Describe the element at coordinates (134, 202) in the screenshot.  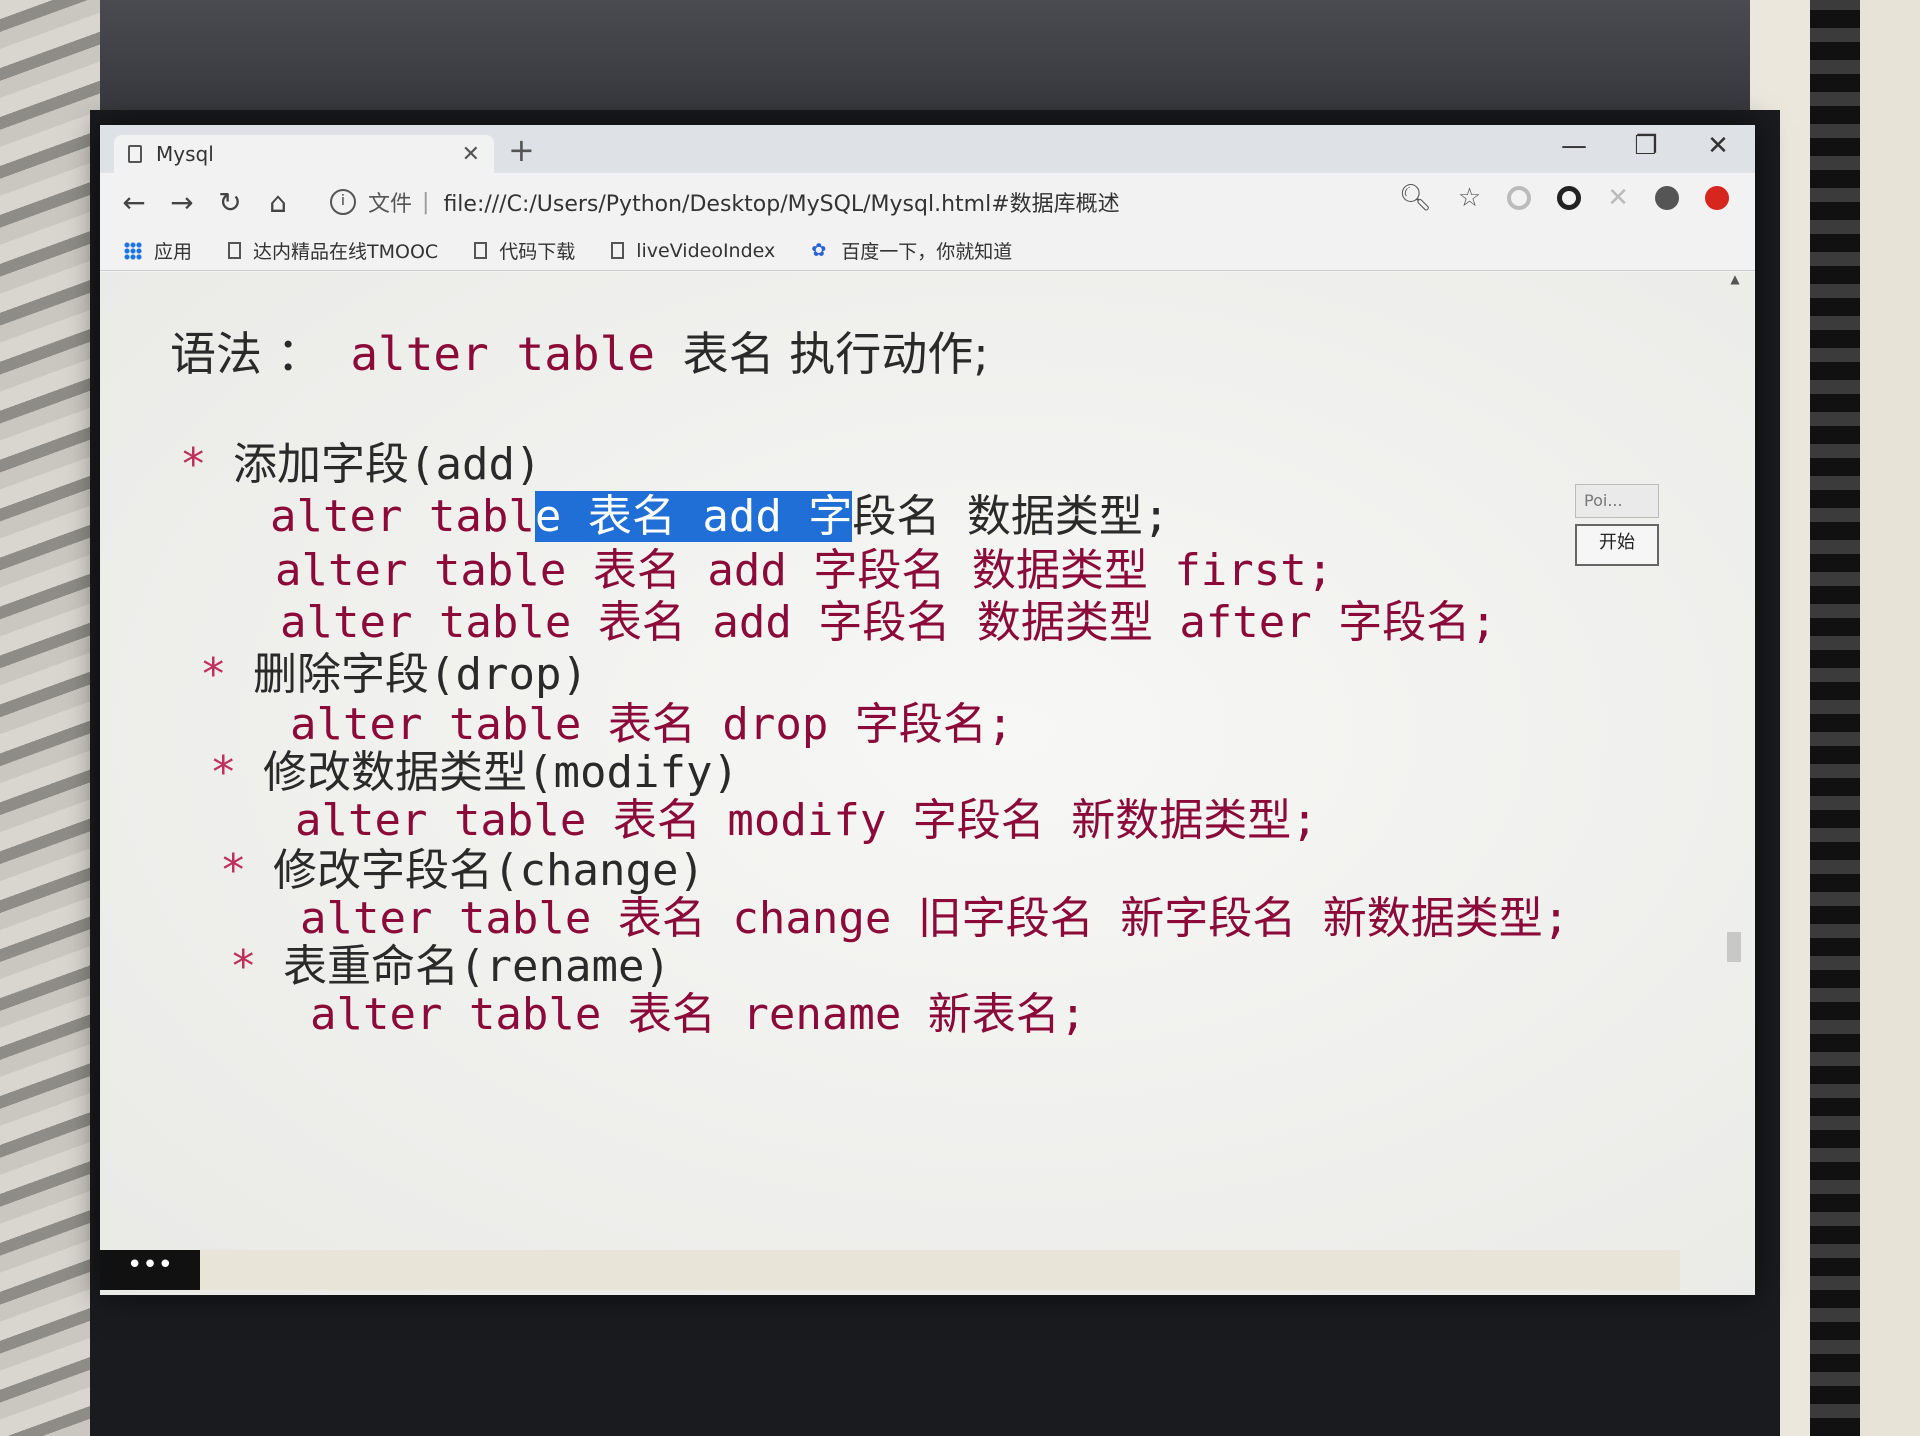
I see `back-button: ←` at that location.